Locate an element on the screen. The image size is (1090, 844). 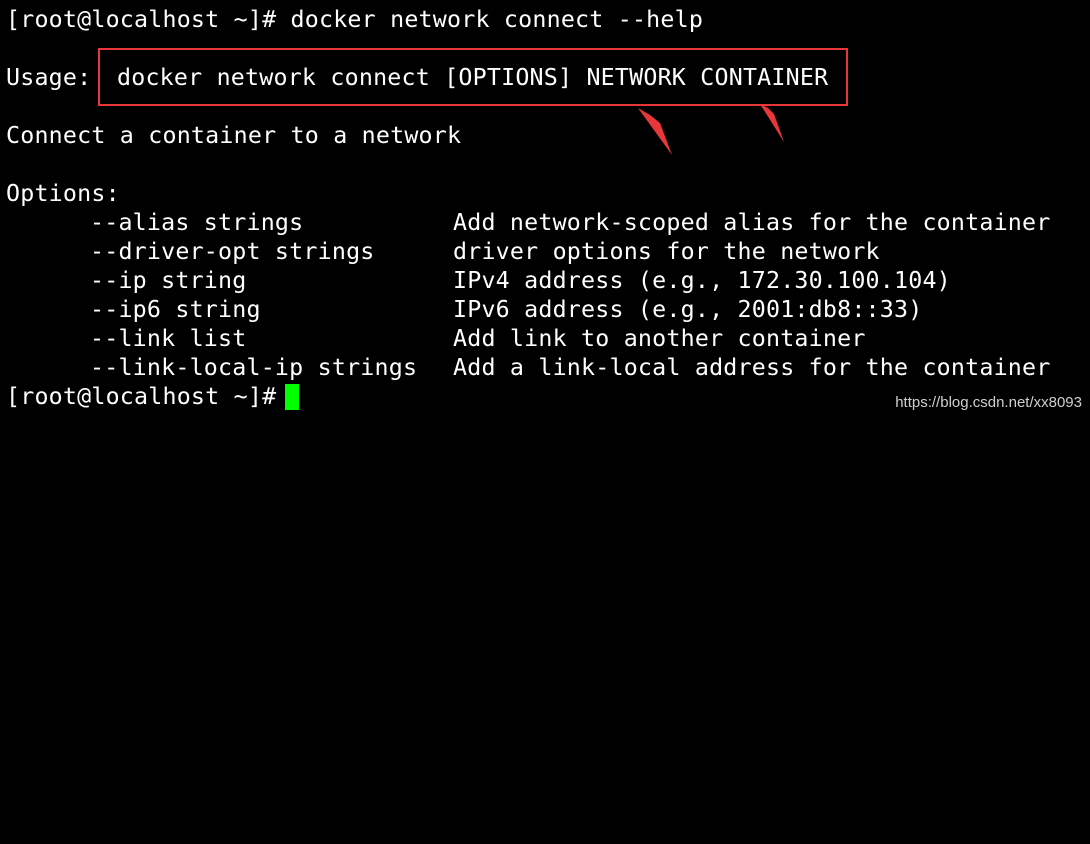
final-prompt: [root@localhost ~]# is located at coordinates (141, 396).